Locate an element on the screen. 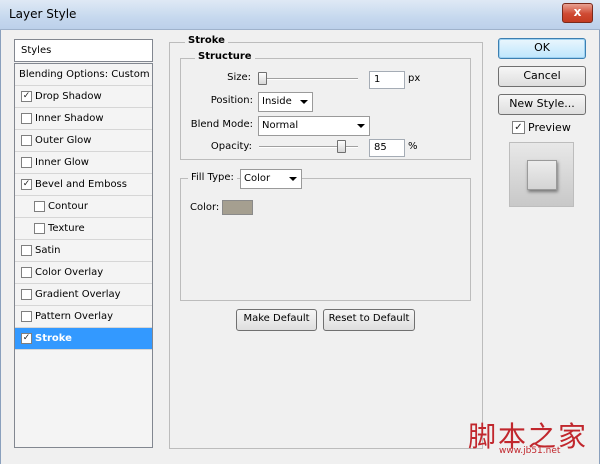 This screenshot has width=600, height=464. close-button: x is located at coordinates (577, 13).